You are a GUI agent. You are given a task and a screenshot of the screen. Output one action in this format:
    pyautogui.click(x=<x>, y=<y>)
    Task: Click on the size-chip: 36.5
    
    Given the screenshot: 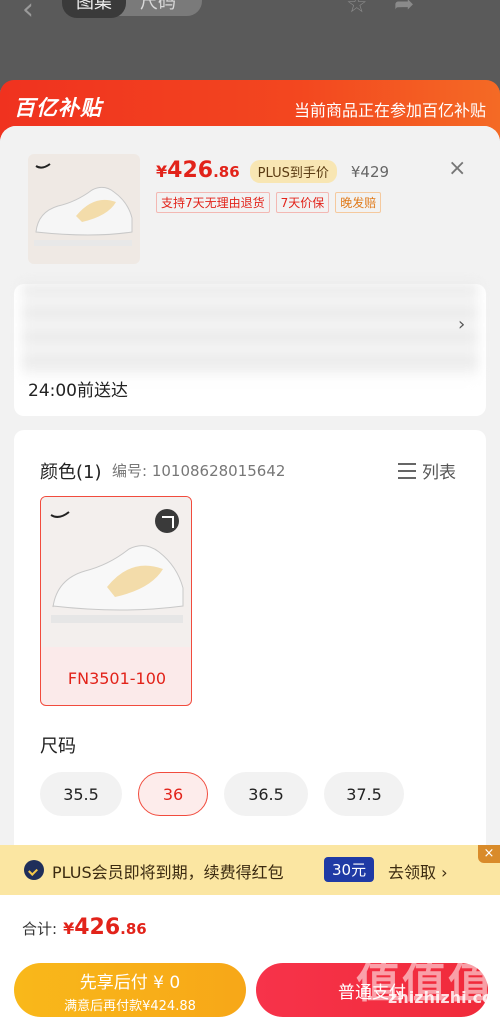 What is the action you would take?
    pyautogui.click(x=266, y=794)
    